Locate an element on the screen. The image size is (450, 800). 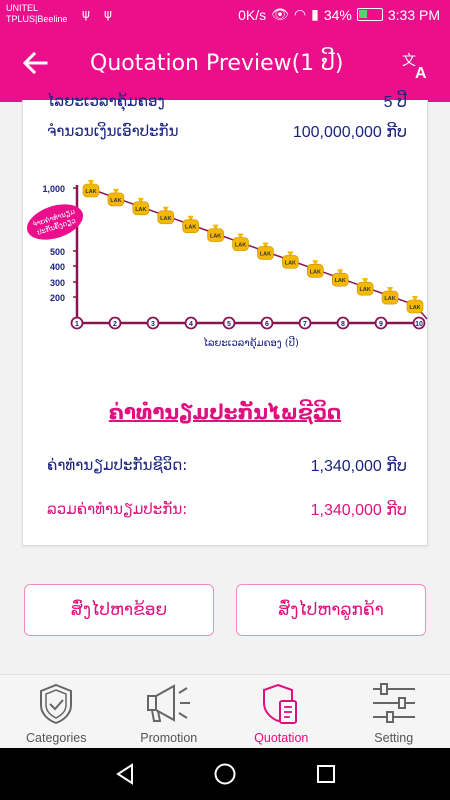
x-tick-label: 10 is located at coordinates (419, 324).